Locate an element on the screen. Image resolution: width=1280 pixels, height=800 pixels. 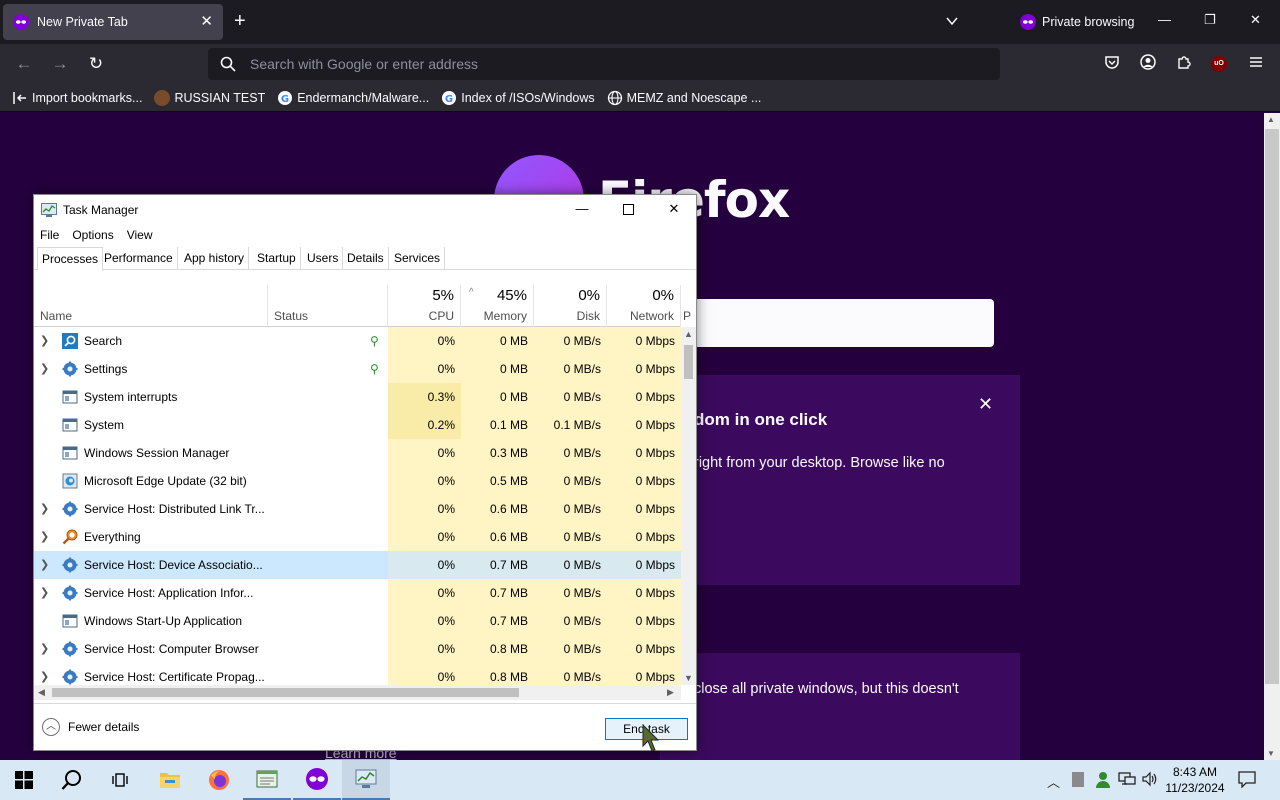
tab-new-private-tab: New Private Tab ✕ is located at coordinates (113, 22).